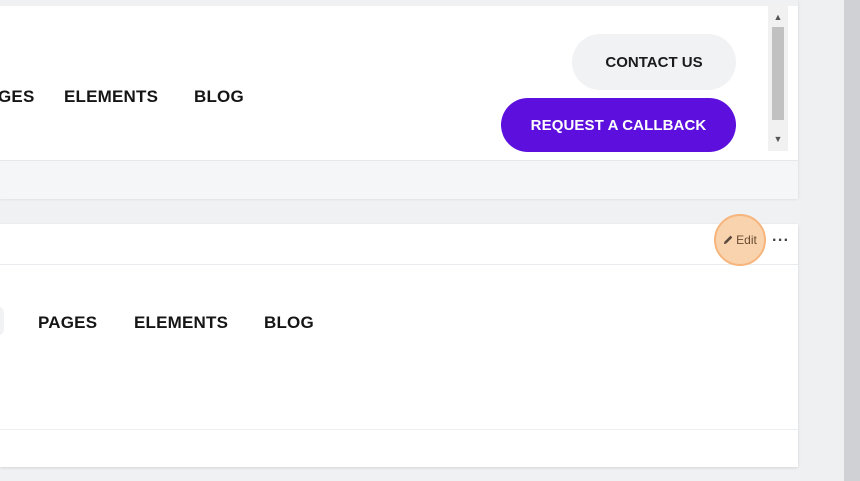  Describe the element at coordinates (618, 125) in the screenshot. I see `request-callback-button: REQUEST A CALLBACK` at that location.